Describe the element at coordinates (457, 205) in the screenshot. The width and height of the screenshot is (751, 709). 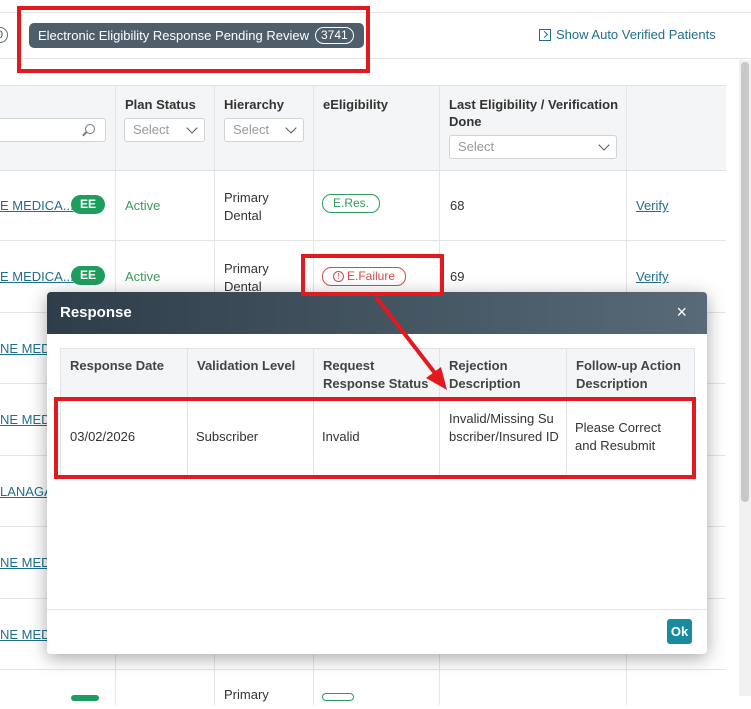
I see `last-verification: 68` at that location.